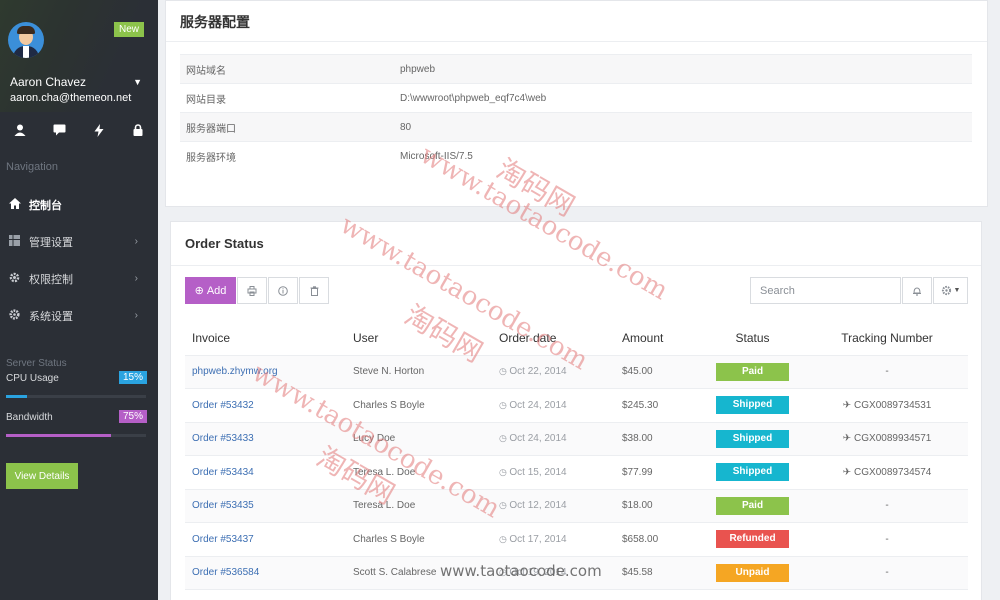 The image size is (1000, 600). I want to click on nav-item-management: 管理设置 ›, so click(79, 241).